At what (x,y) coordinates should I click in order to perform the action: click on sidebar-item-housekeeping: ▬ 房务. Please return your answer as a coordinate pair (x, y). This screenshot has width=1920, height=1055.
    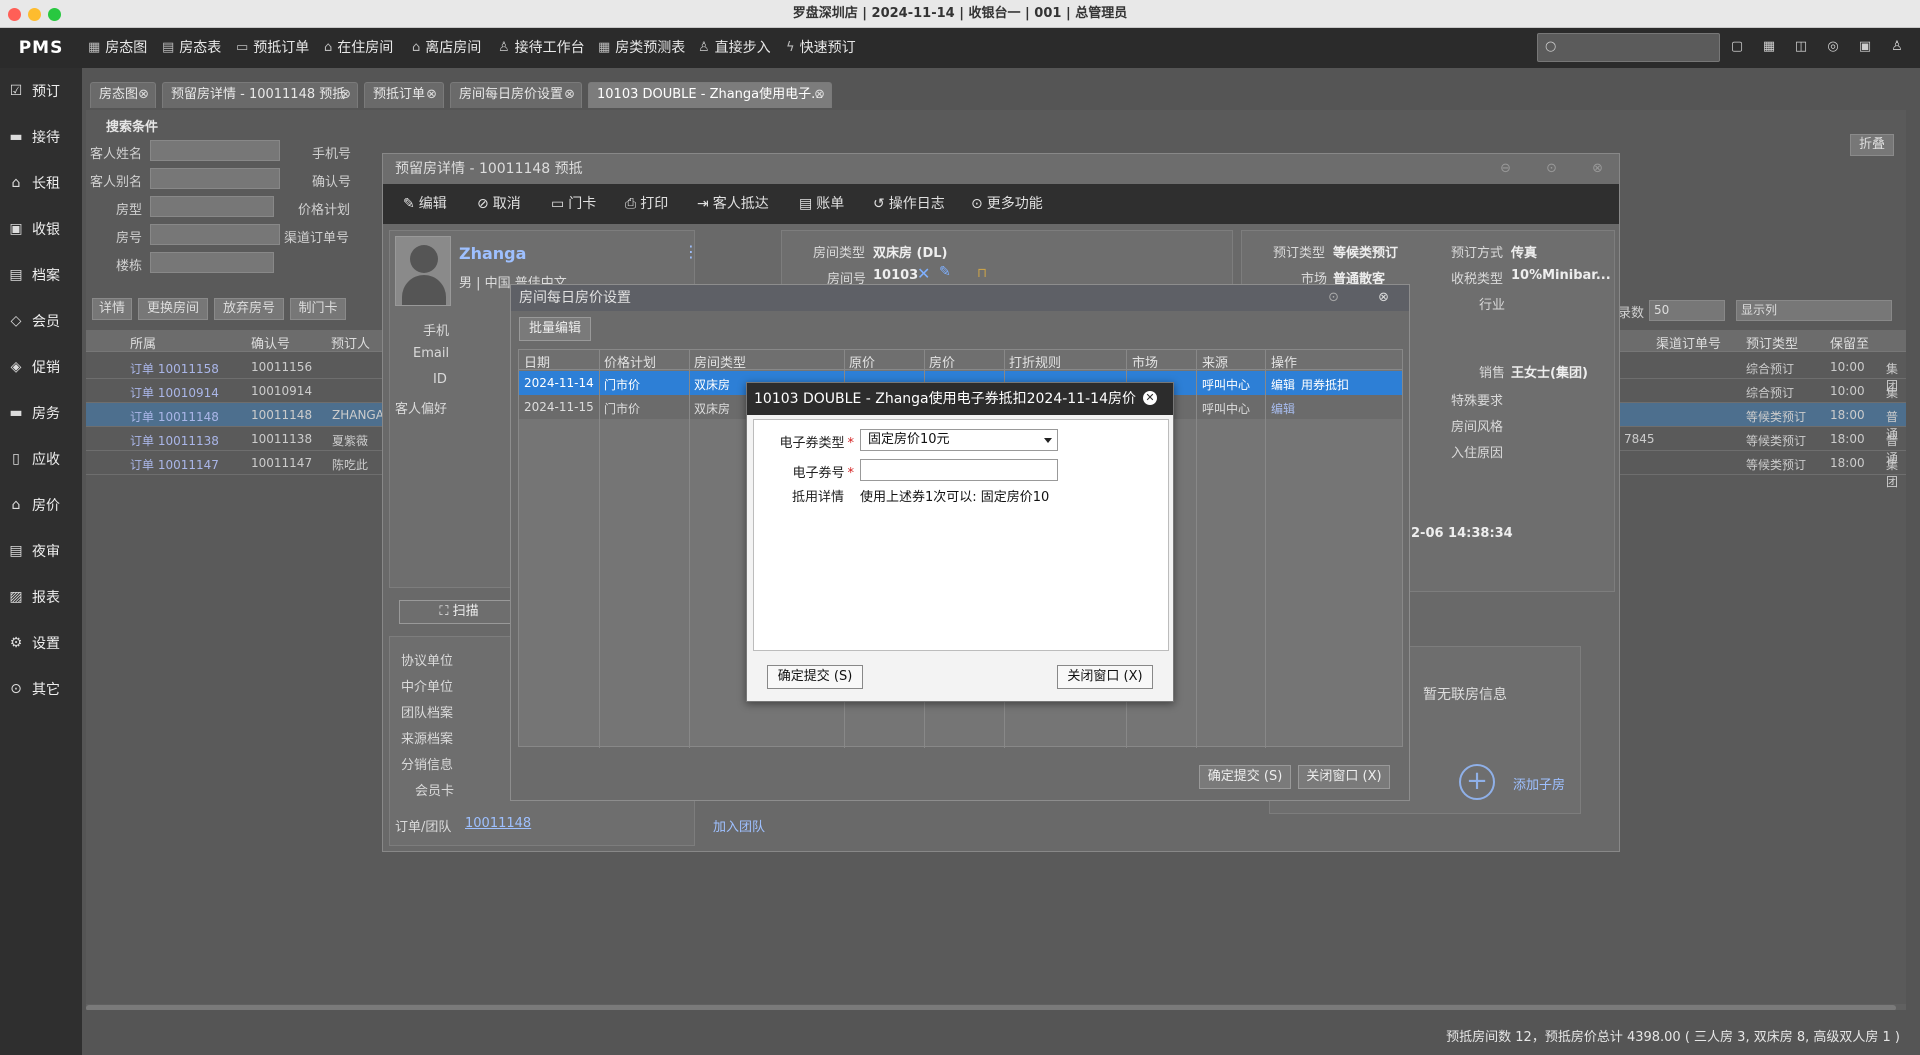
    Looking at the image, I should click on (41, 413).